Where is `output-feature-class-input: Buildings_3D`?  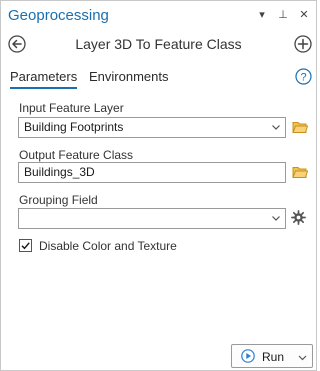
output-feature-class-input: Buildings_3D is located at coordinates (152, 172).